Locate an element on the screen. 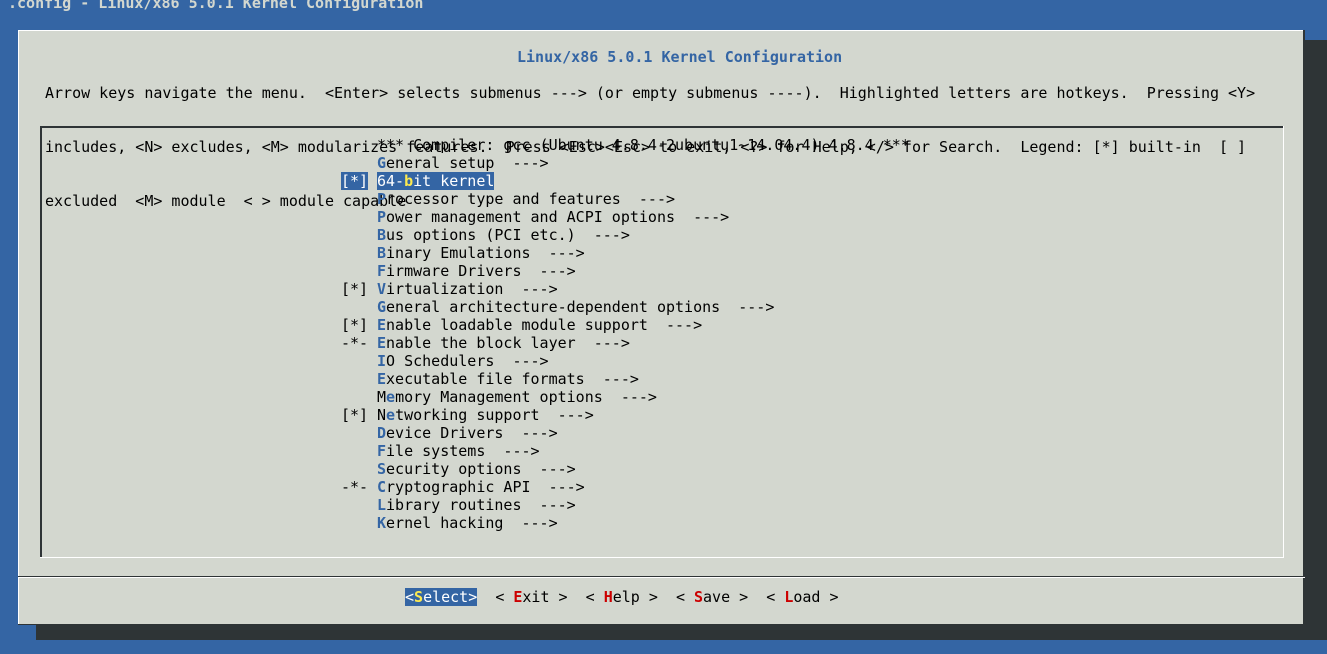  menu-item: -*- Enable the block layer ---> is located at coordinates (625, 343).